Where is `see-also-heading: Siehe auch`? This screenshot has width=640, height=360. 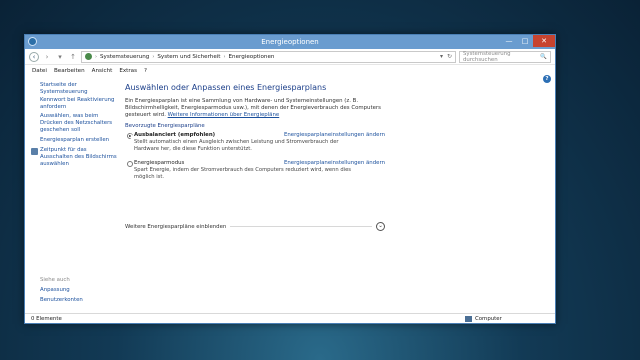 see-also-heading: Siehe auch is located at coordinates (55, 280).